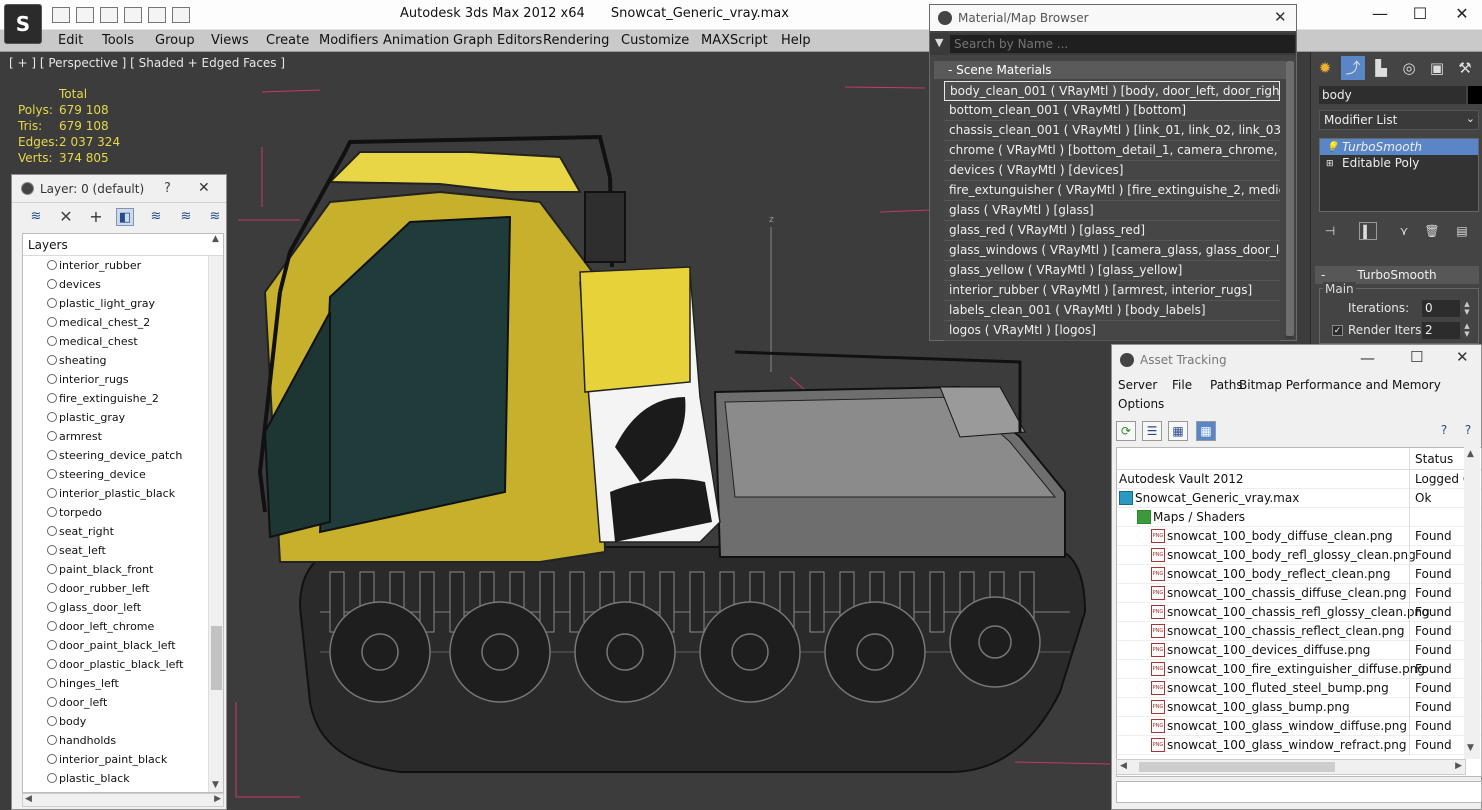 The height and width of the screenshot is (810, 1482). What do you see at coordinates (348, 40) in the screenshot?
I see `menu-modifiers: Modifiers` at bounding box center [348, 40].